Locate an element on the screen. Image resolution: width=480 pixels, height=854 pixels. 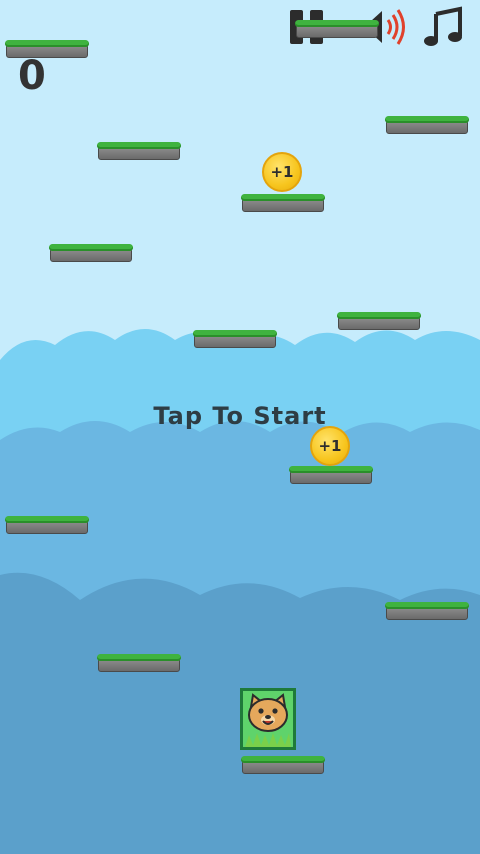
music-toggle-button is located at coordinates (444, 27).